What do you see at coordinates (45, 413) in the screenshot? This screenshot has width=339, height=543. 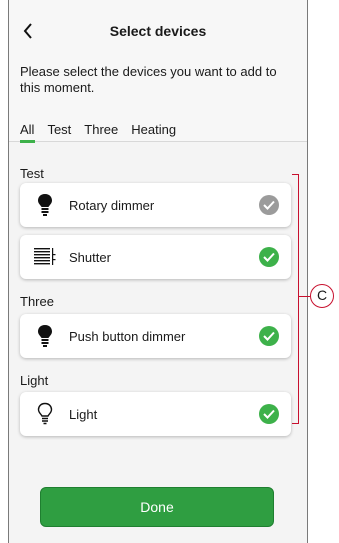 I see `bulb-outline-icon` at bounding box center [45, 413].